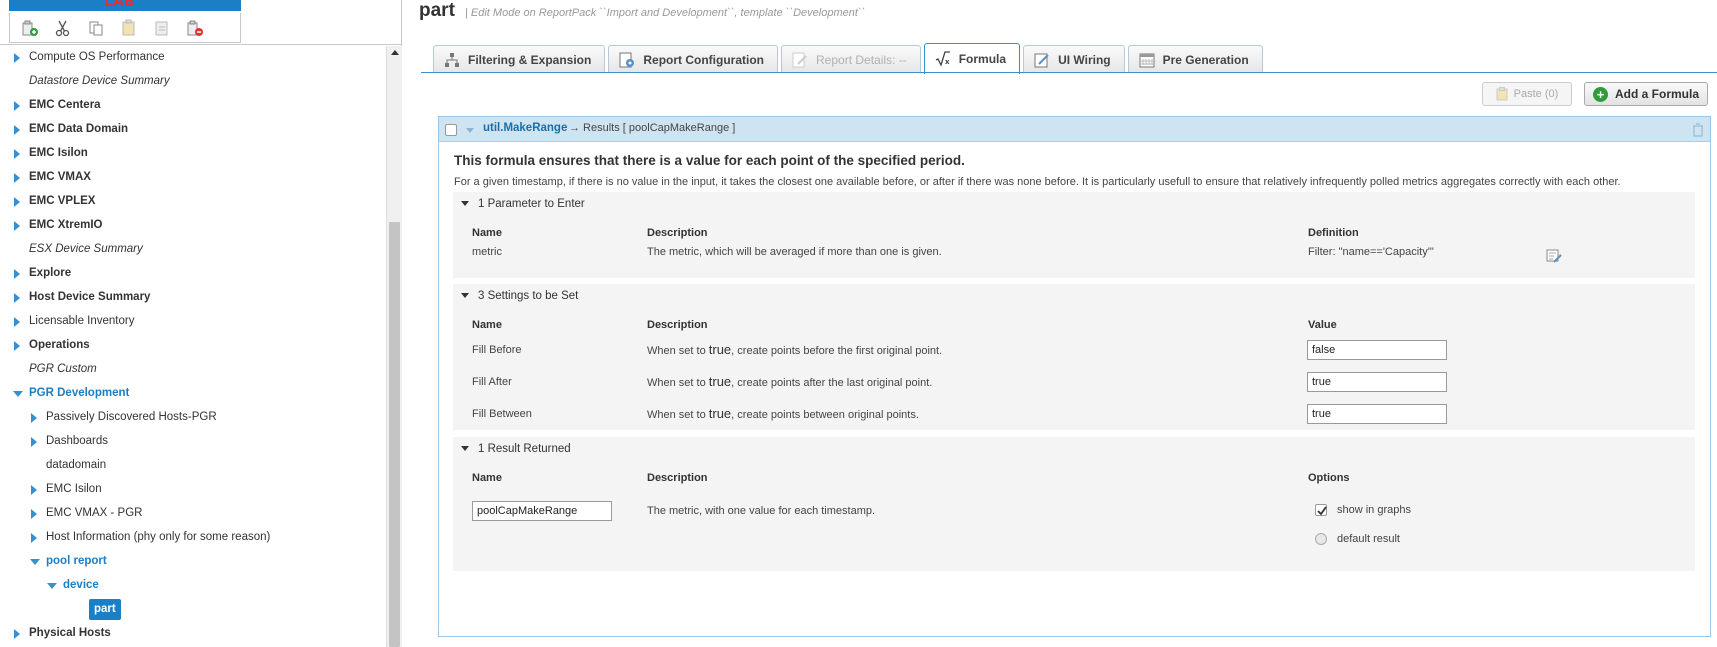 The height and width of the screenshot is (647, 1717). I want to click on default-result-radio, so click(1321, 539).